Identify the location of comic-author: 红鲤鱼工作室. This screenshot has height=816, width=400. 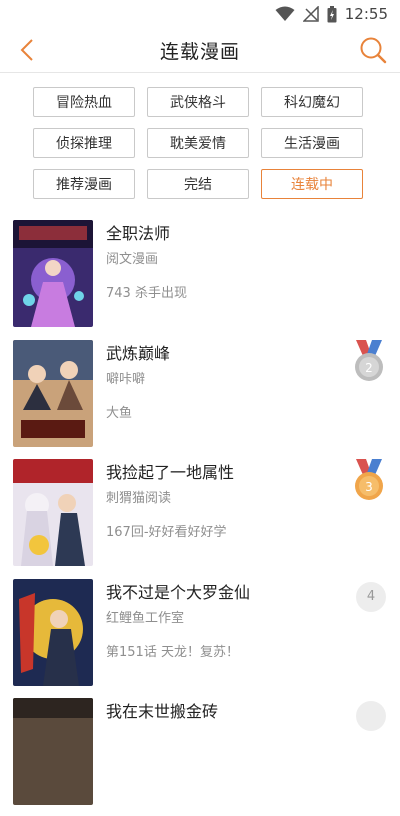
(145, 618).